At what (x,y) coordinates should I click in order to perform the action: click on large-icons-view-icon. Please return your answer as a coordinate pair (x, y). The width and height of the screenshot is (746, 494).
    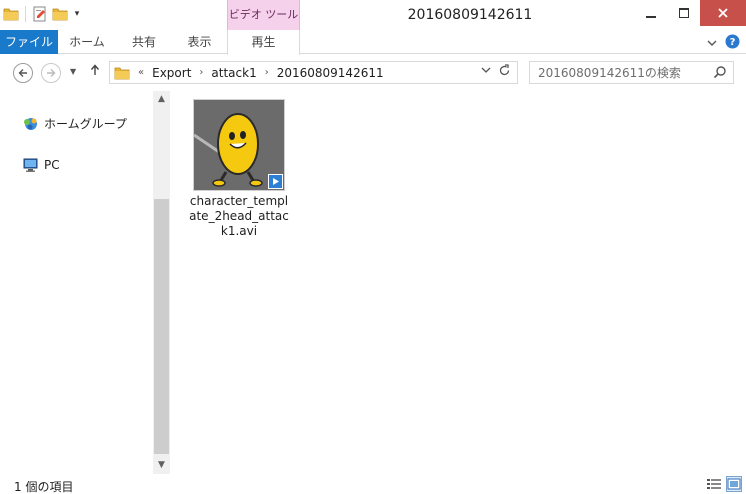
    Looking at the image, I should click on (734, 484).